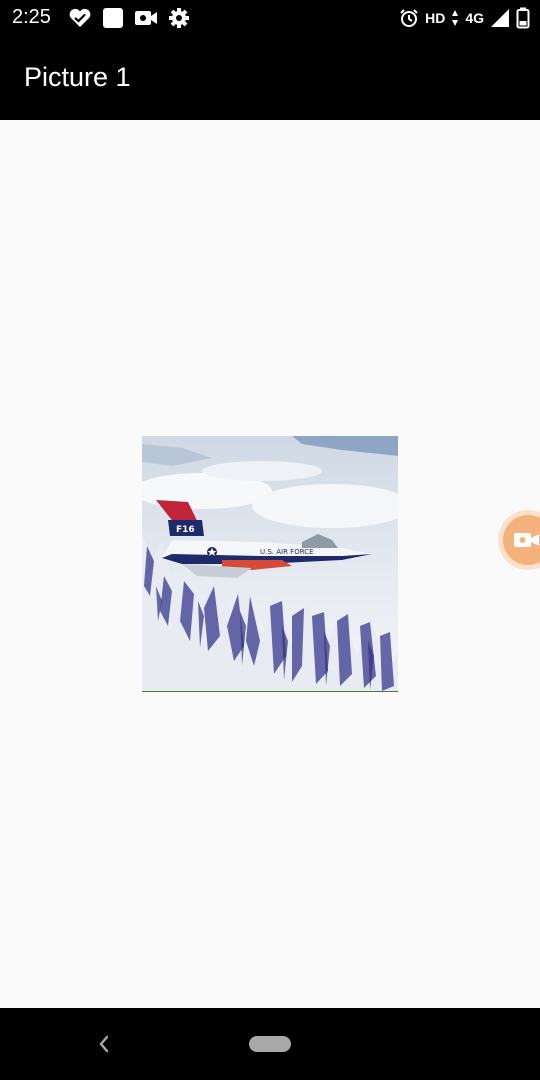 The height and width of the screenshot is (1080, 540). What do you see at coordinates (409, 18) in the screenshot?
I see `alarm-icon` at bounding box center [409, 18].